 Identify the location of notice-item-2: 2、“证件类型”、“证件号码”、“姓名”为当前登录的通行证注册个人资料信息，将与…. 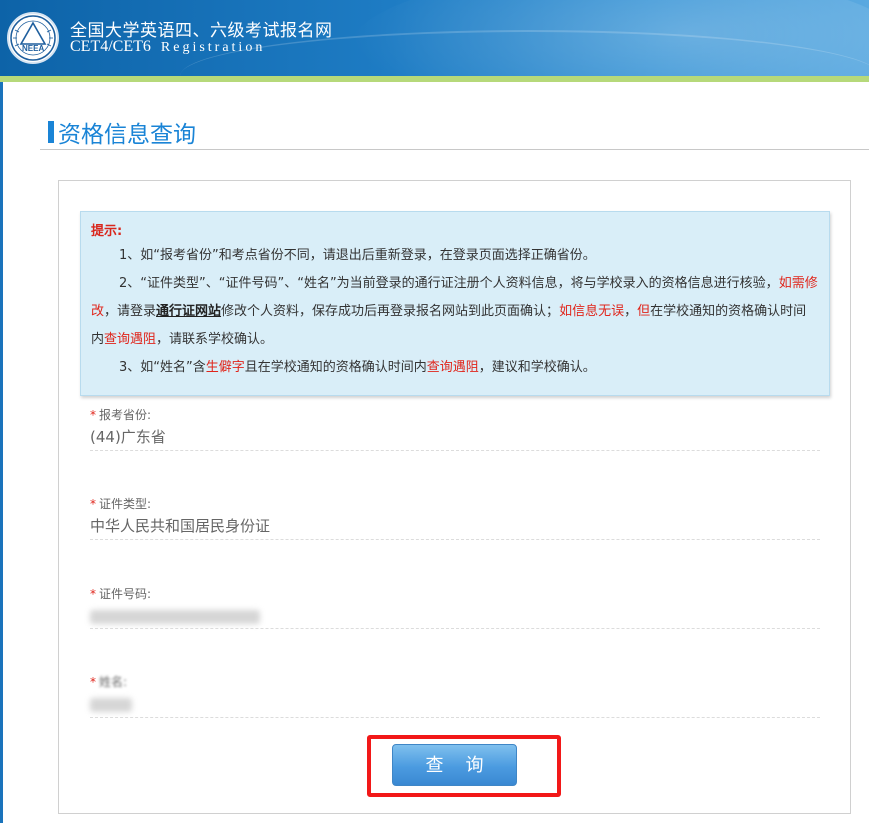
(455, 312).